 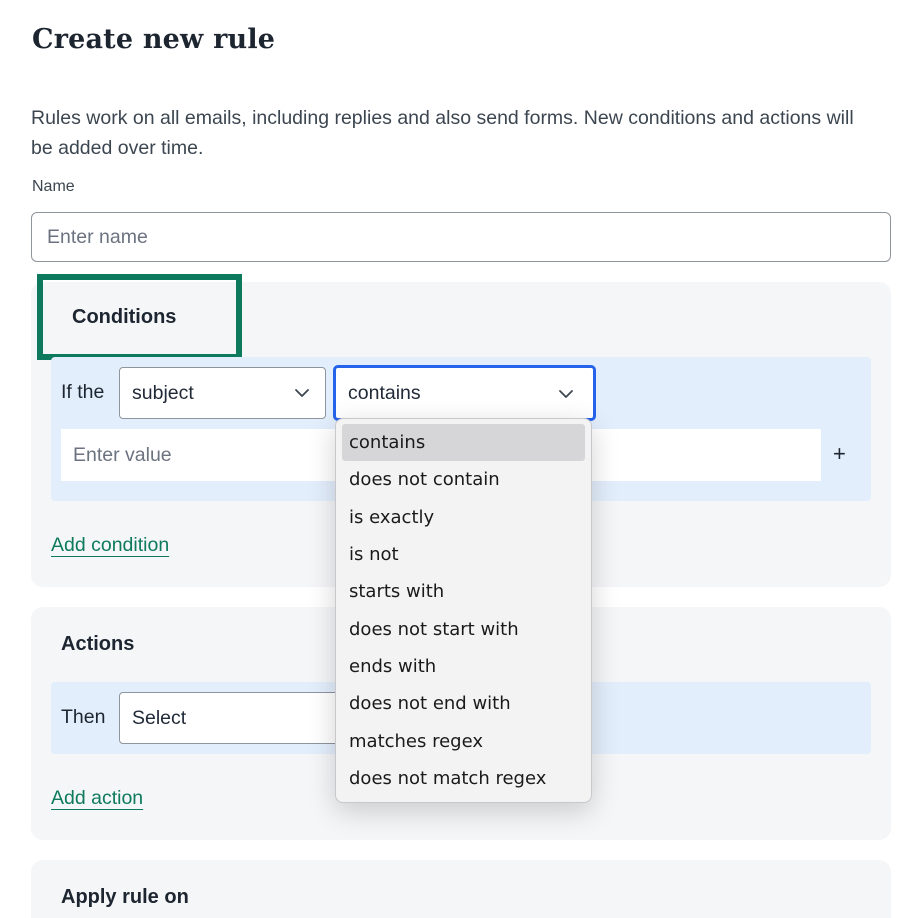 What do you see at coordinates (110, 545) in the screenshot?
I see `add-condition-link: Add condition` at bounding box center [110, 545].